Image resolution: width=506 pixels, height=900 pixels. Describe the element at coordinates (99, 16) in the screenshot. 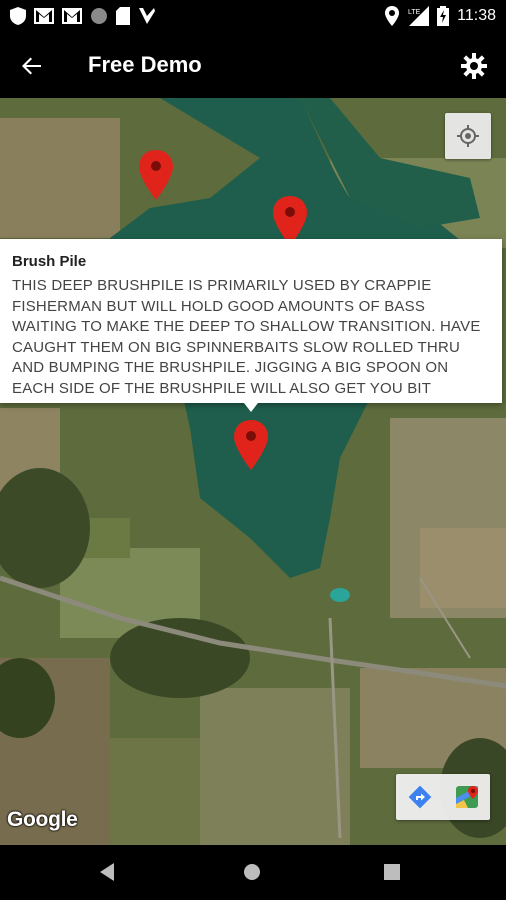

I see `circle-icon` at that location.